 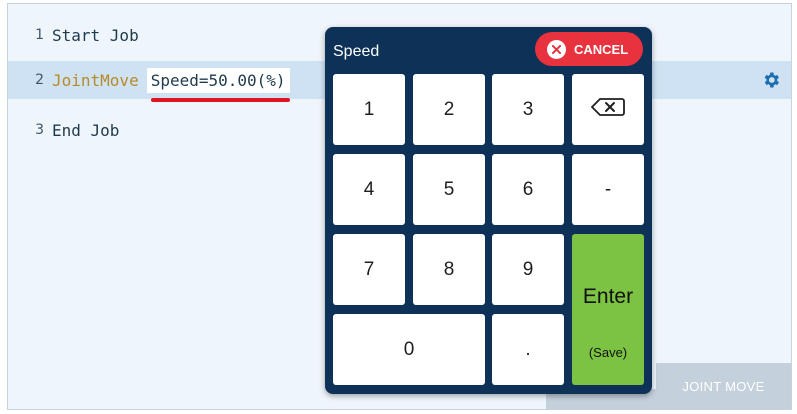 I want to click on line-number: 3, so click(x=39, y=130).